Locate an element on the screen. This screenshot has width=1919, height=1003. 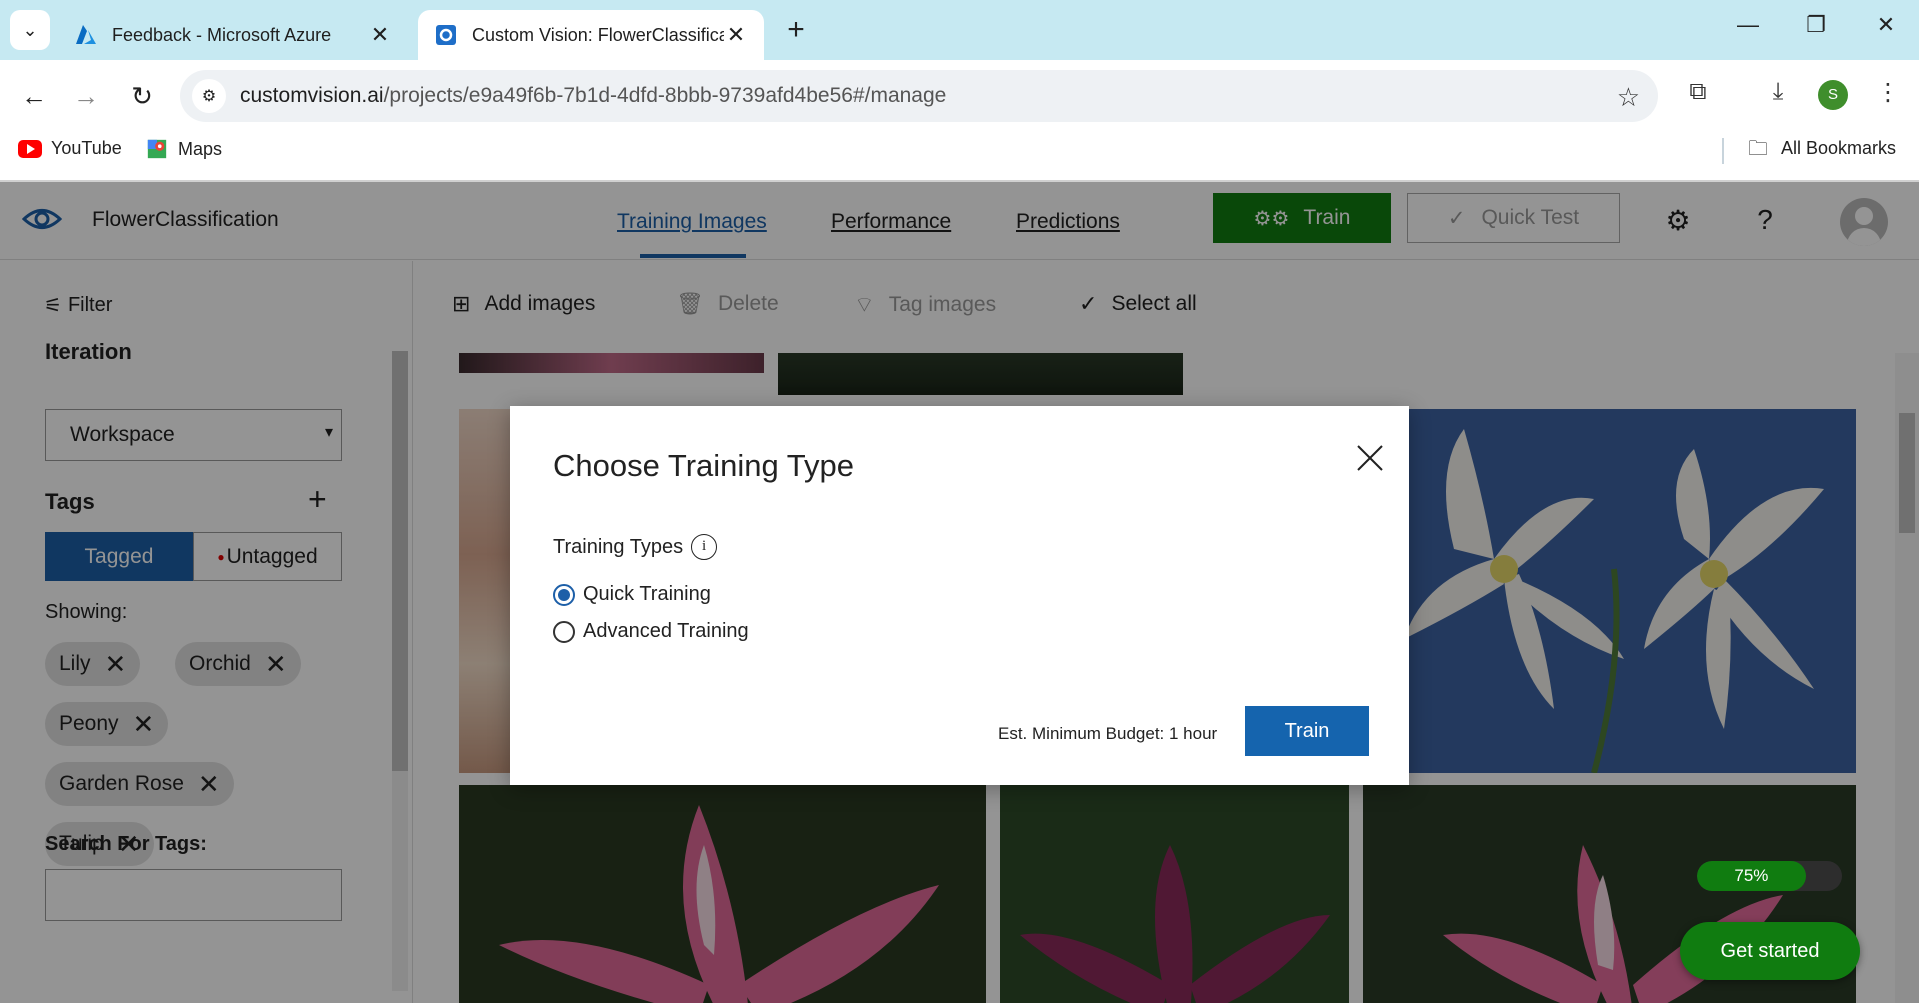
progress-indicator: 75% is located at coordinates (1769, 876).